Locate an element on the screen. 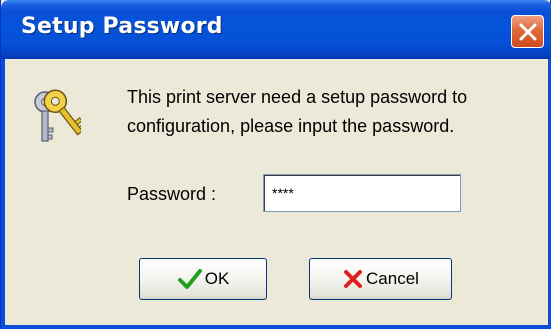  cancel-button: Cancel is located at coordinates (380, 279).